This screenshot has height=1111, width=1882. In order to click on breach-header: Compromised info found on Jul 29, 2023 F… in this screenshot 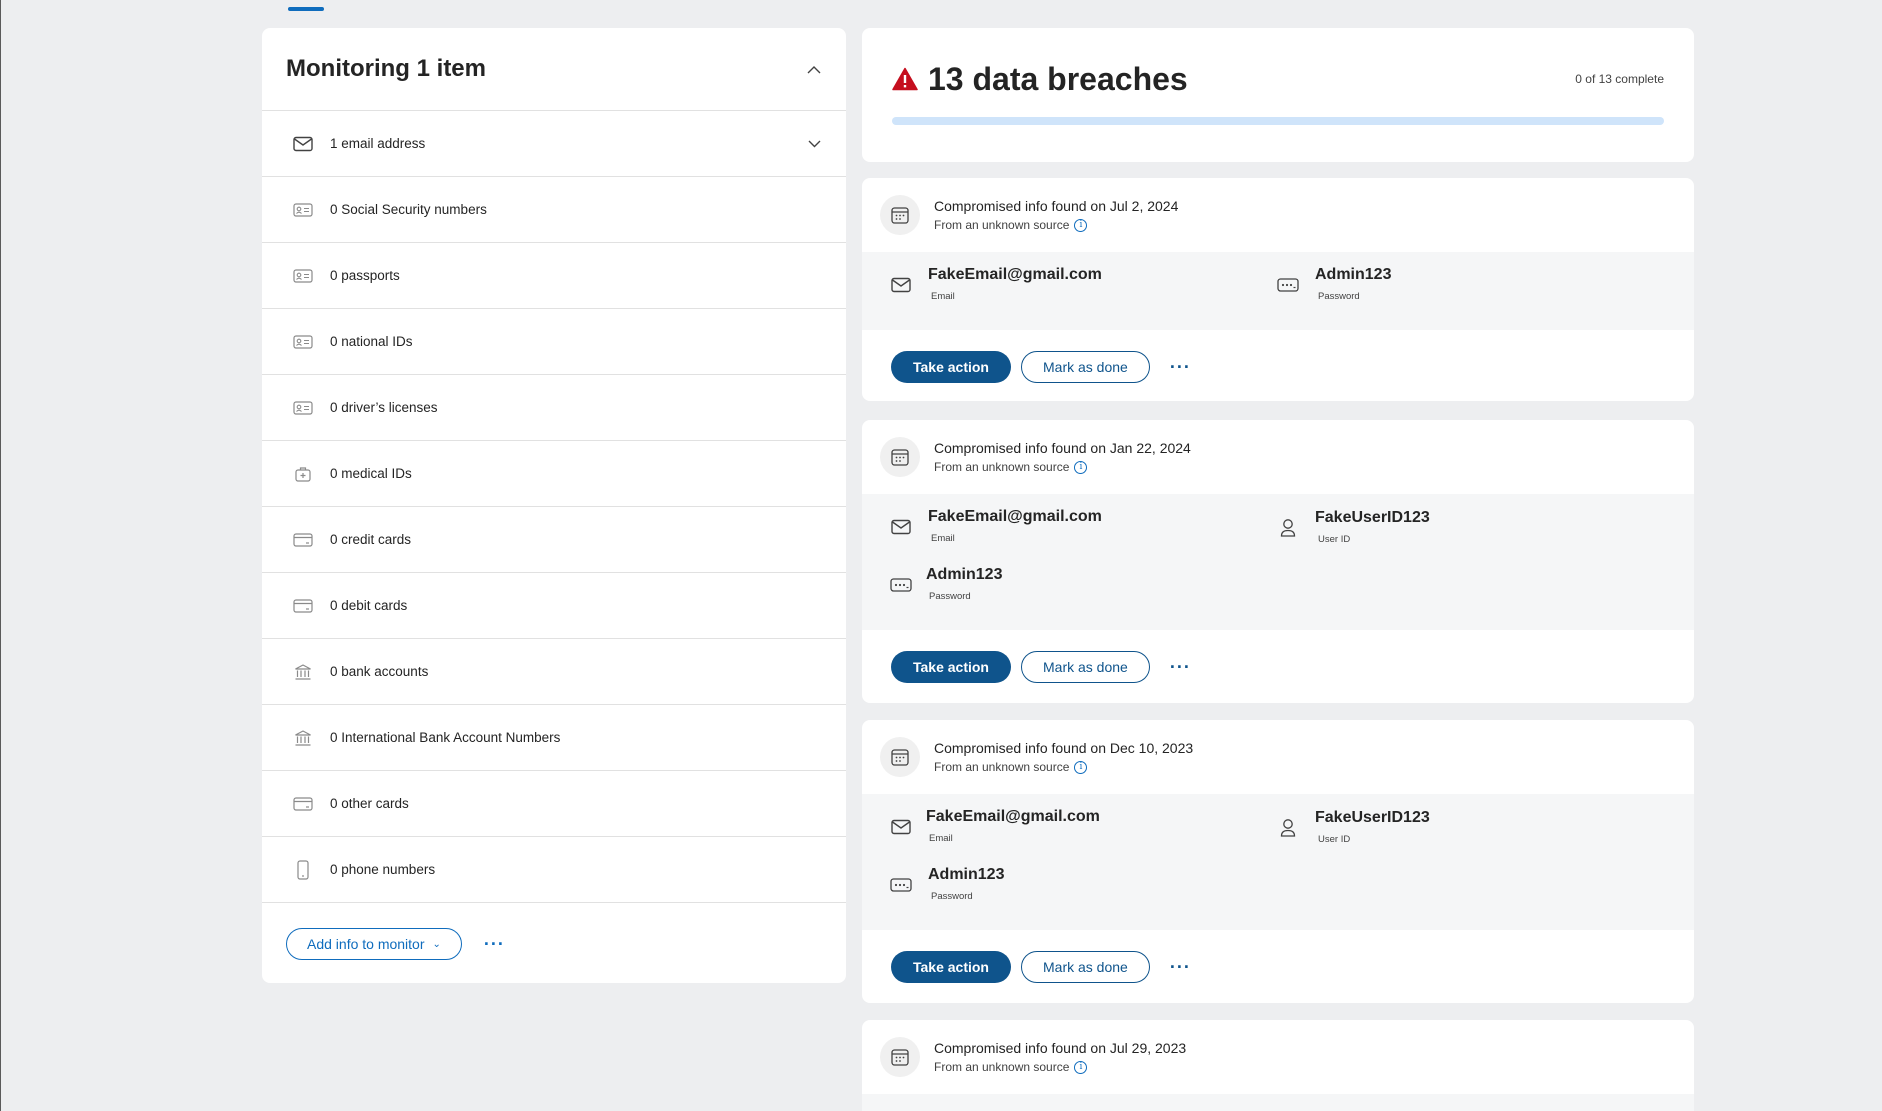, I will do `click(1278, 1057)`.